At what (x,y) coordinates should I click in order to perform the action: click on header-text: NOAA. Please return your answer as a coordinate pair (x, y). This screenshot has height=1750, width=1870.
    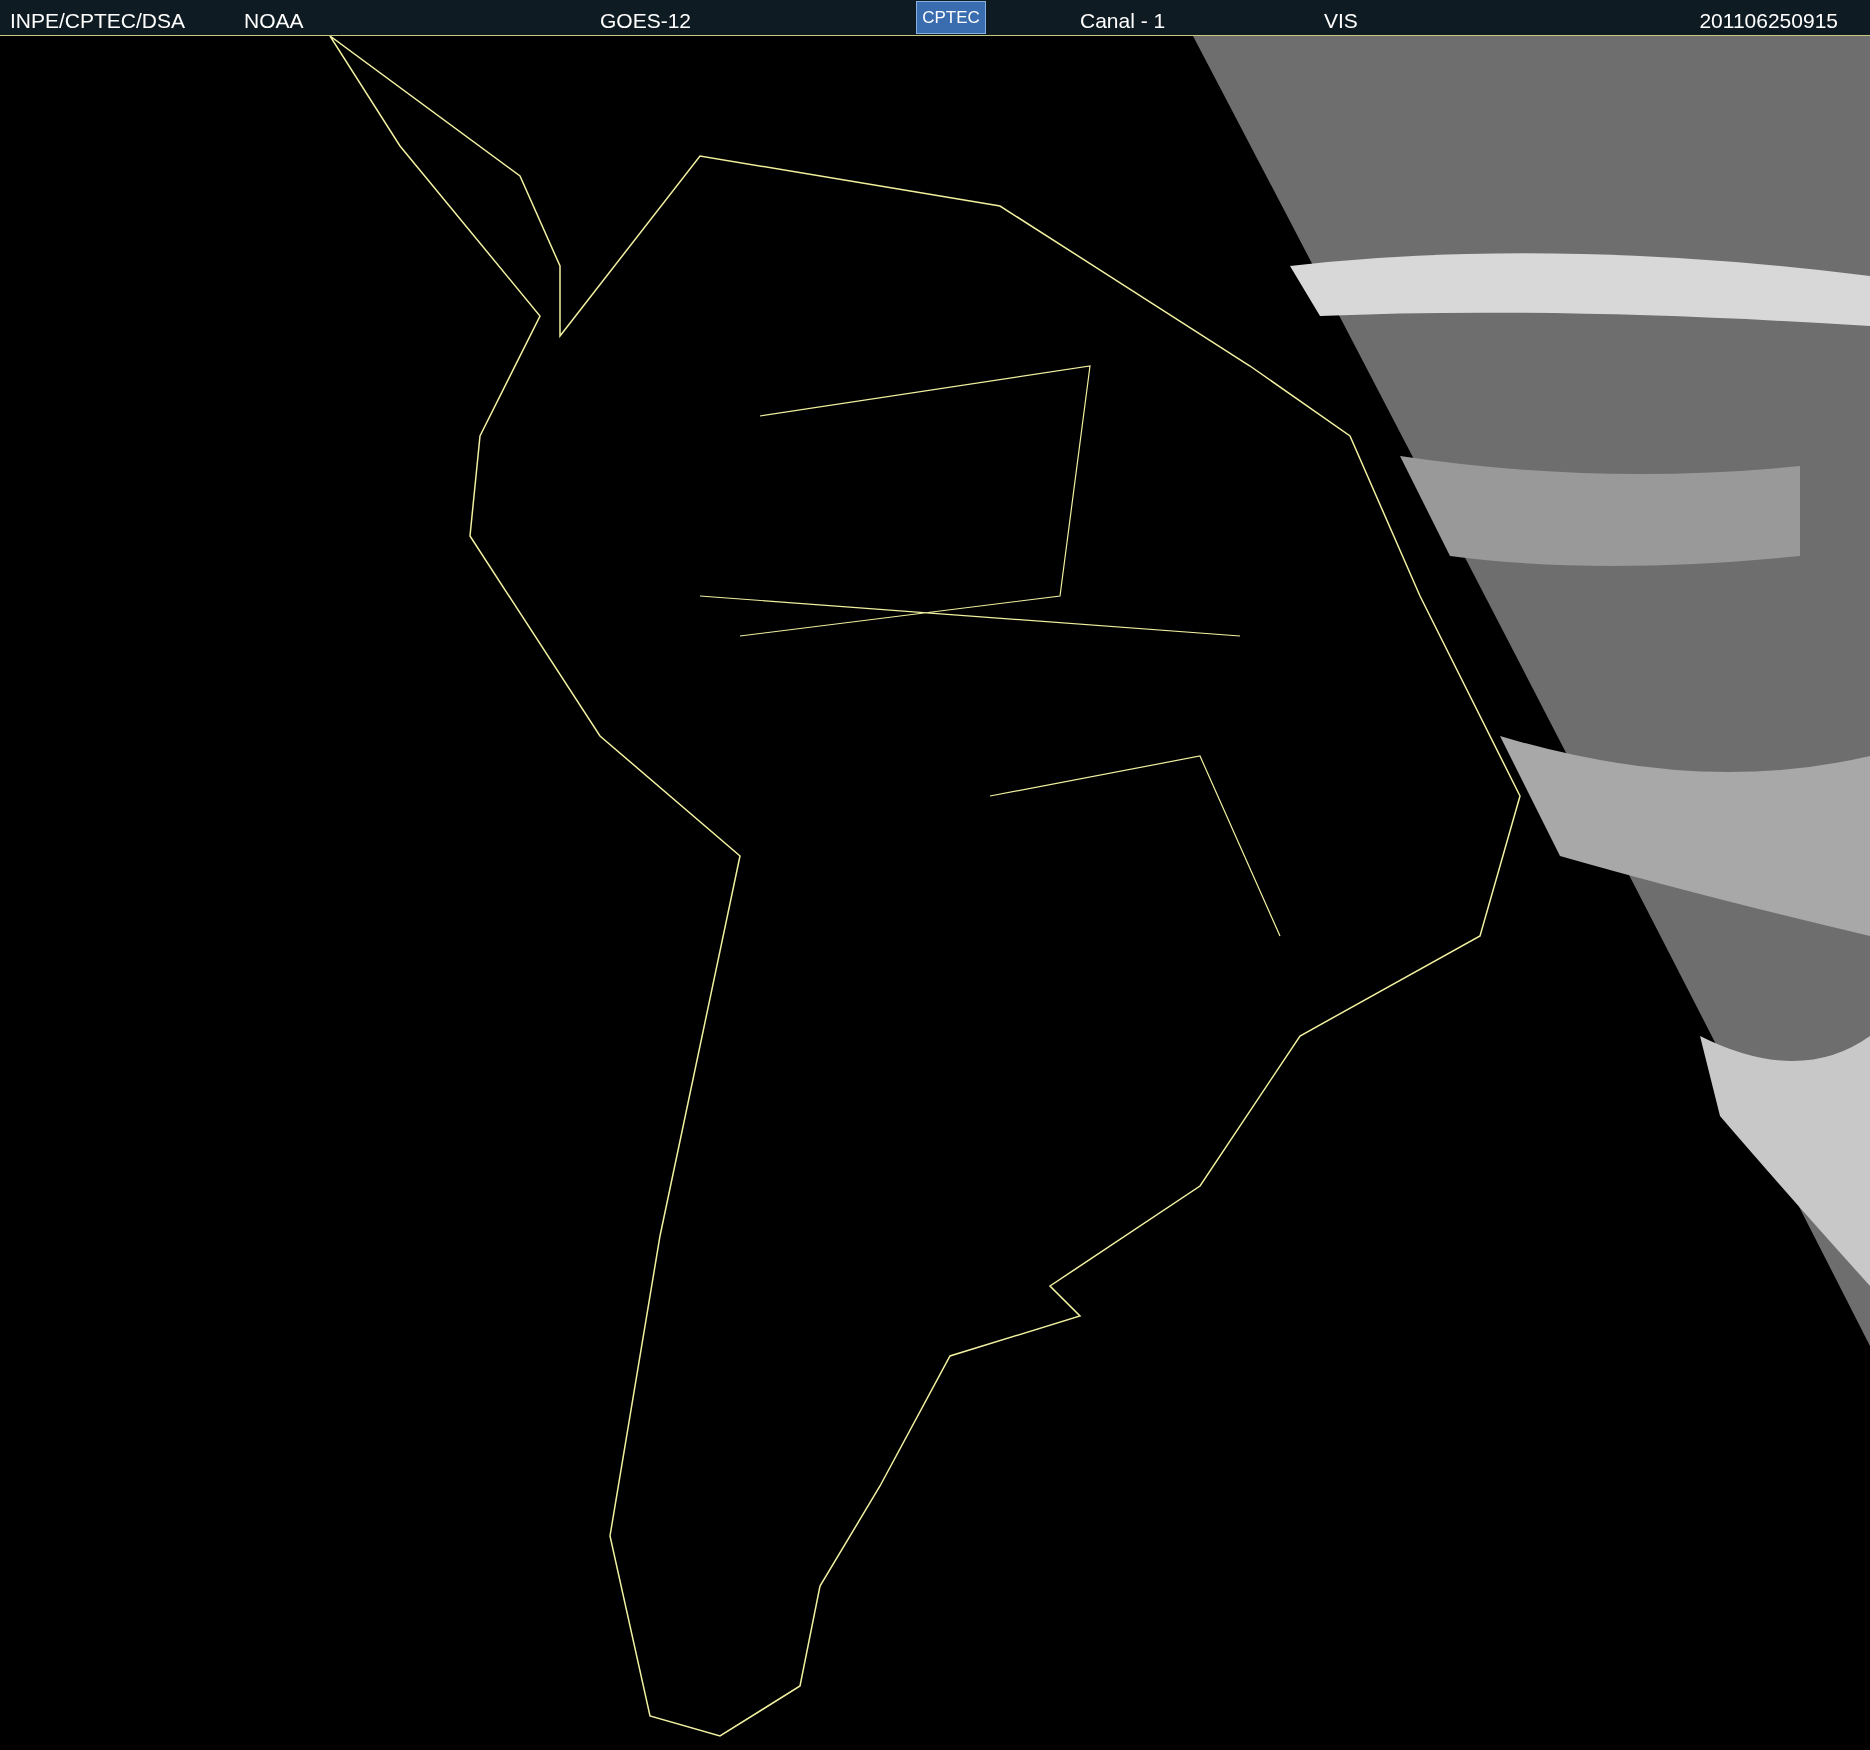
    Looking at the image, I should click on (274, 21).